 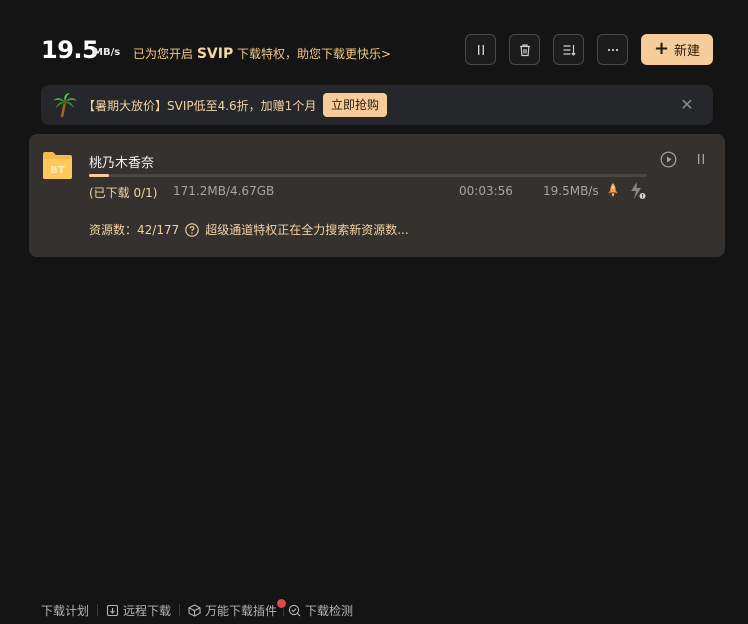 I want to click on task-name: 桃乃木香奈, so click(x=122, y=163).